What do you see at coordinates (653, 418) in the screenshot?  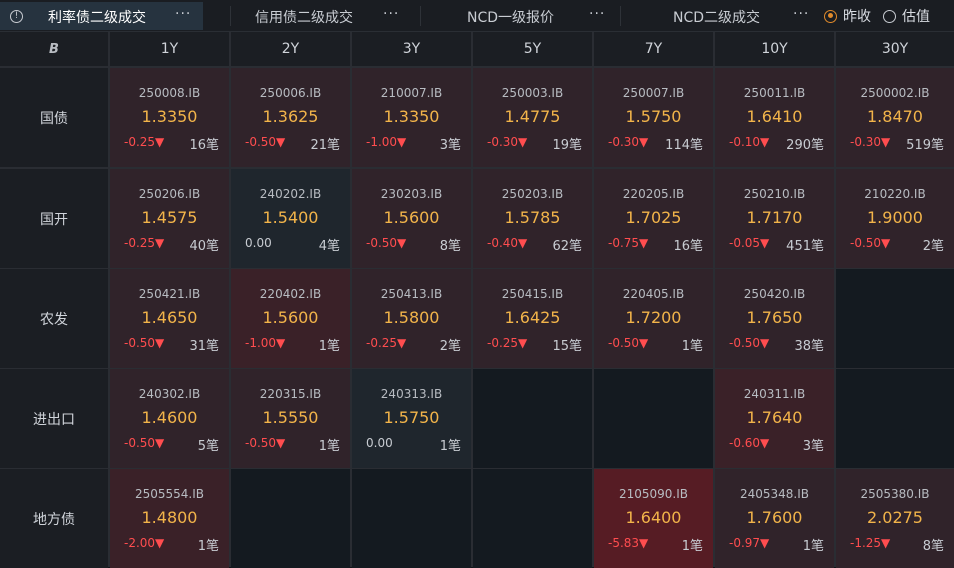 I see `empty-cell` at bounding box center [653, 418].